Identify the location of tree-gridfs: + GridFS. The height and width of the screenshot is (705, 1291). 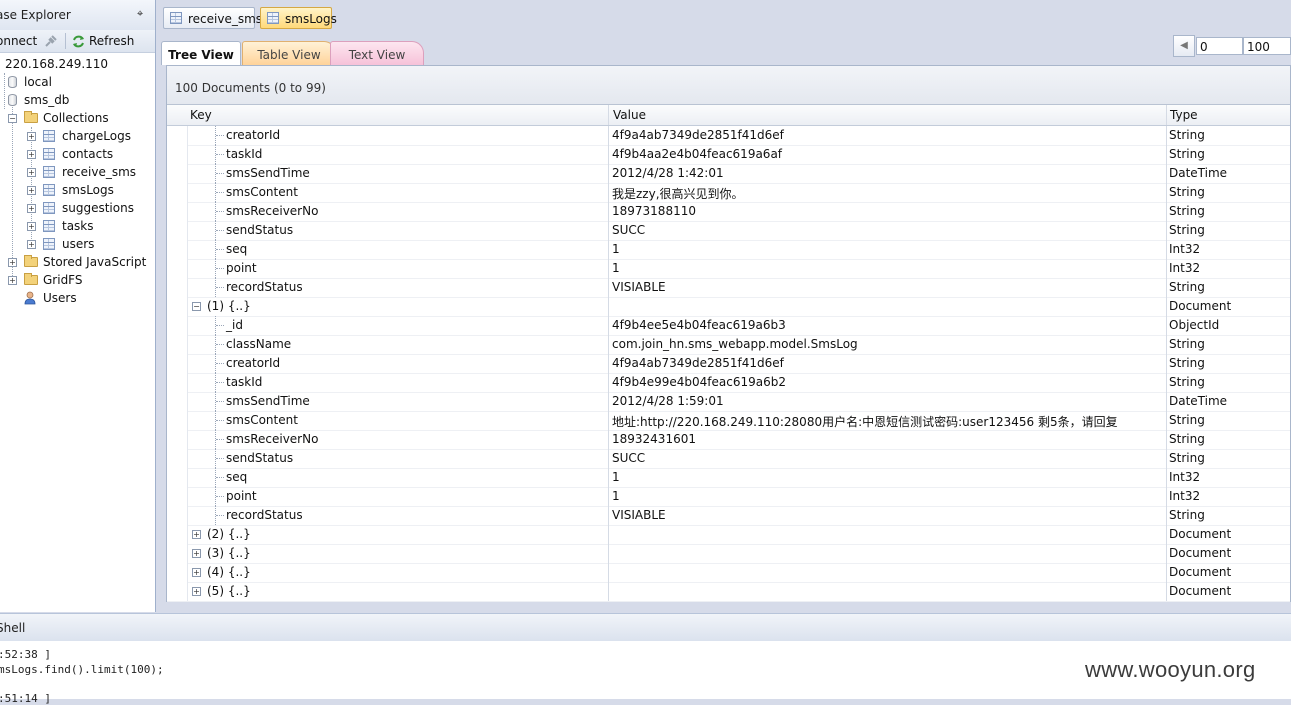
(77, 280).